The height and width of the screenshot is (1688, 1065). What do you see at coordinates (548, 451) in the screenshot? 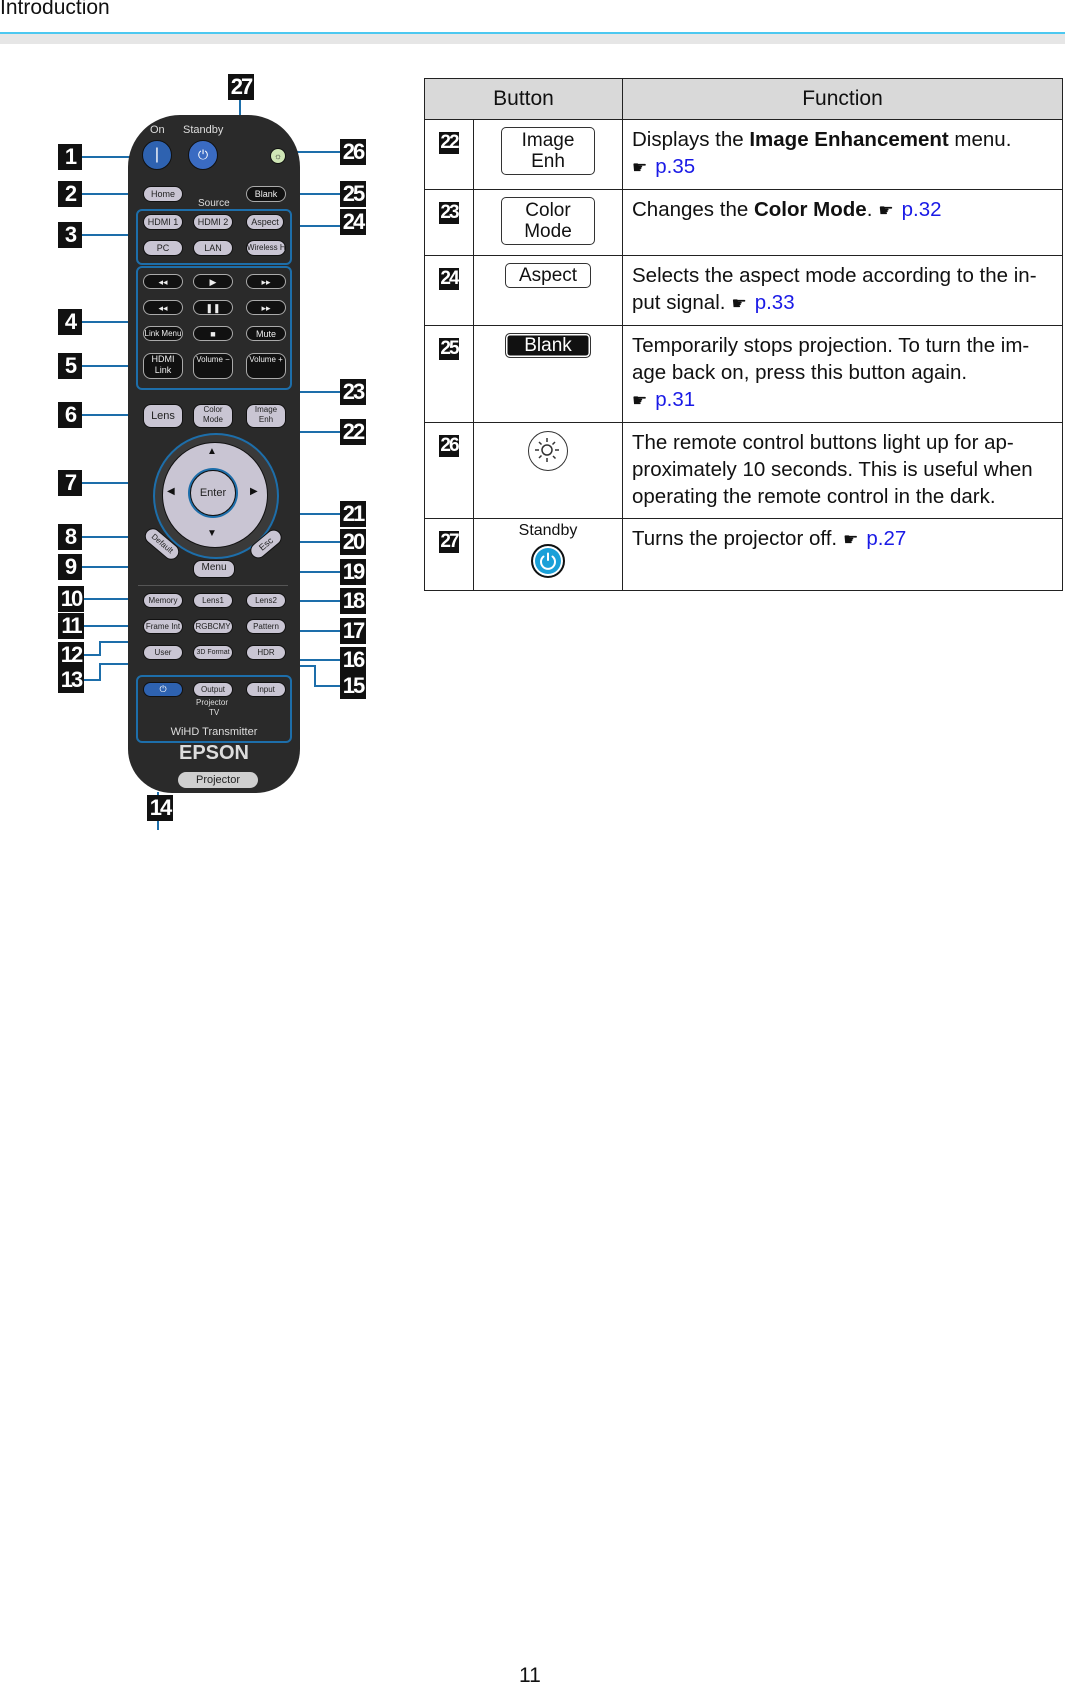
I see `illumination-icon` at bounding box center [548, 451].